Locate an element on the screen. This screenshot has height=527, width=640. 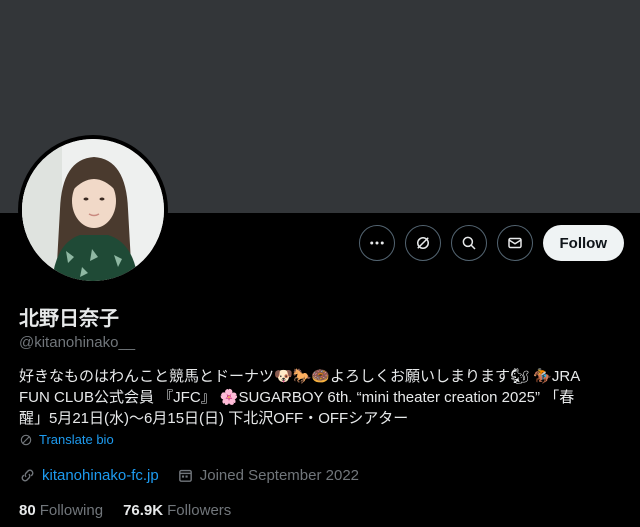
translate-bio-link: Translate bio is located at coordinates (66, 439).